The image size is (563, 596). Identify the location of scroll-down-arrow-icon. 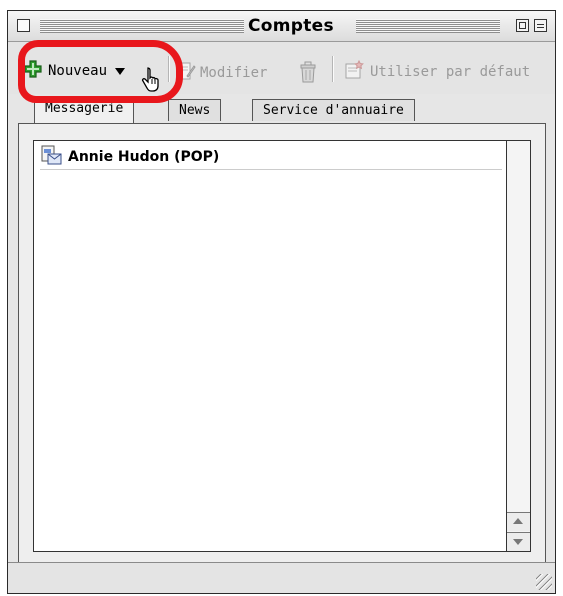
(518, 541).